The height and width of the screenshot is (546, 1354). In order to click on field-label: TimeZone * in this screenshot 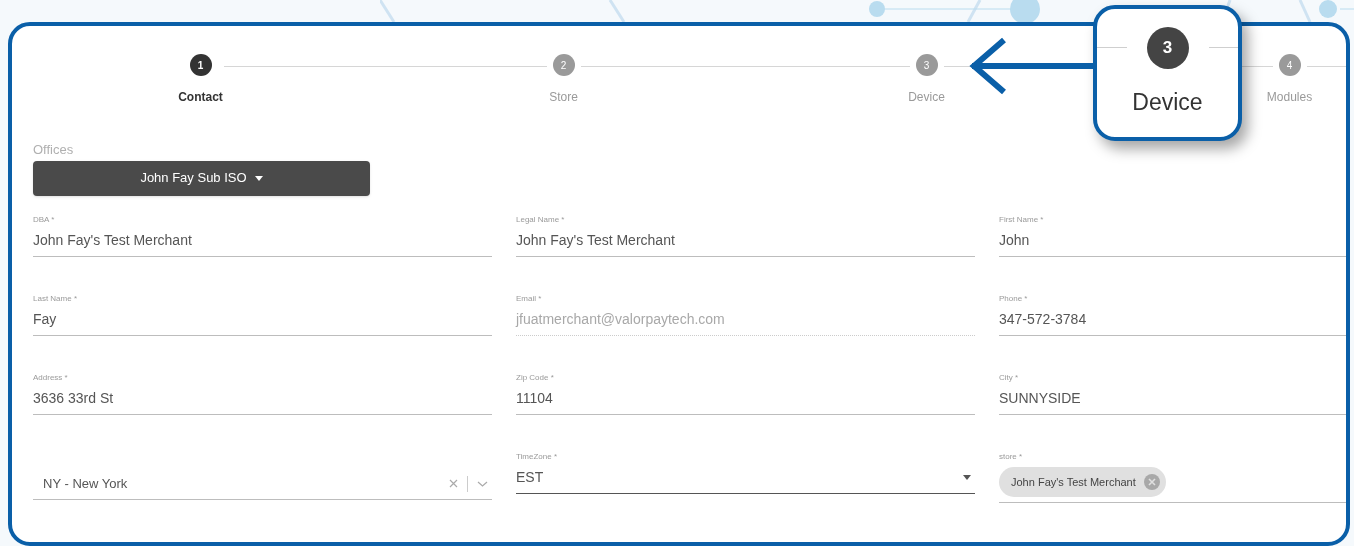, I will do `click(537, 456)`.